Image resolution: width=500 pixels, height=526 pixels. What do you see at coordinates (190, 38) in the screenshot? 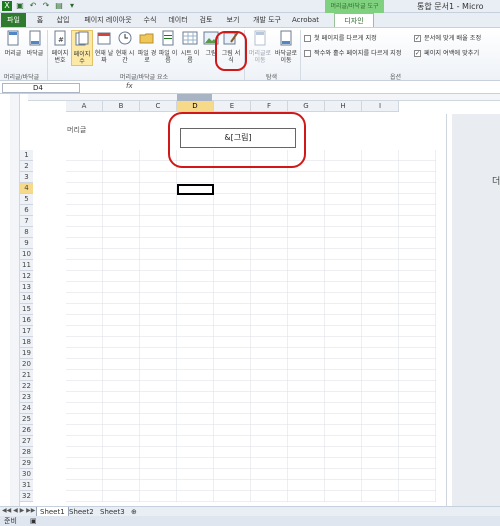
I see `sheet-name-icon` at bounding box center [190, 38].